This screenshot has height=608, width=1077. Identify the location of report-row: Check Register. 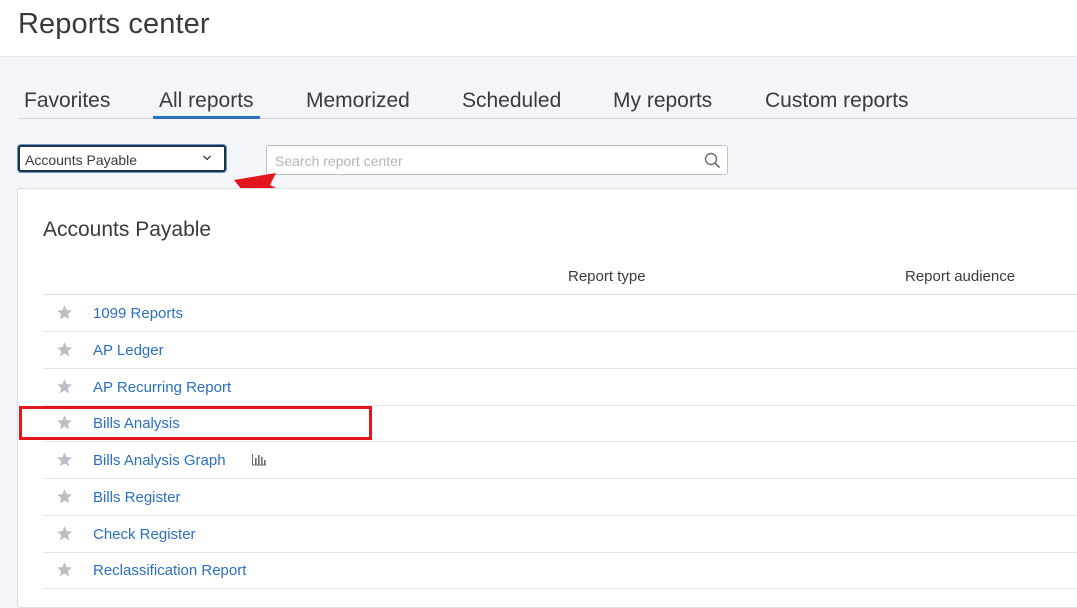
(560, 534).